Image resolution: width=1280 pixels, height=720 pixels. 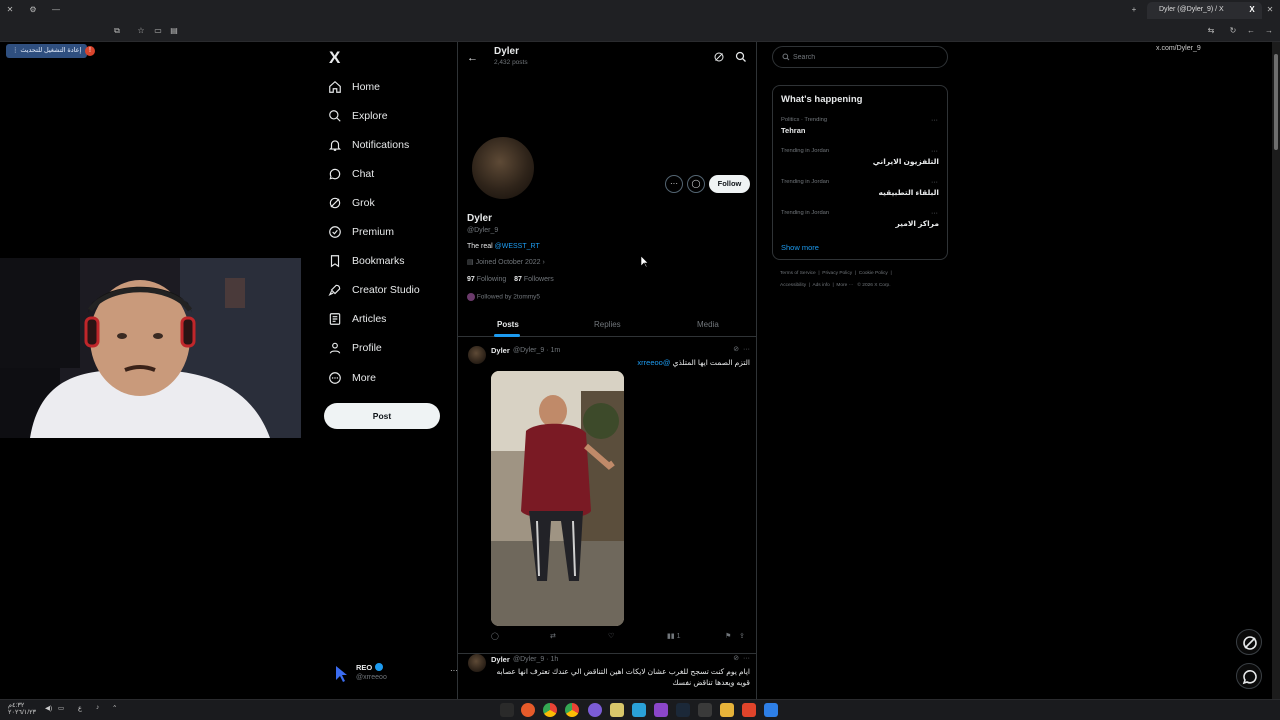 What do you see at coordinates (114, 708) in the screenshot?
I see `chevron-up-icon: ⌃` at bounding box center [114, 708].